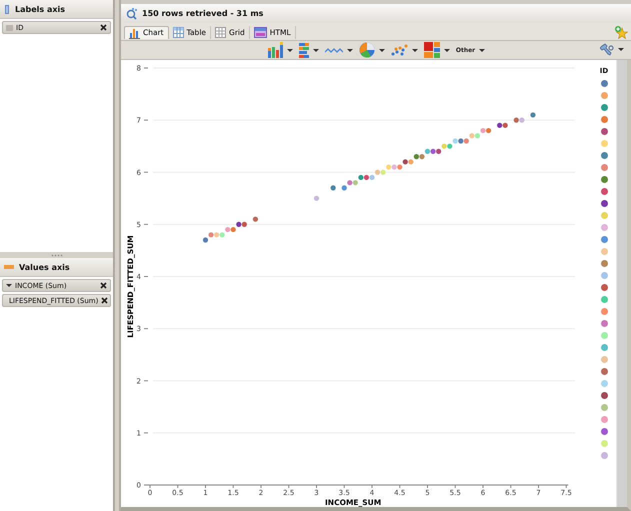 The width and height of the screenshot is (631, 511). What do you see at coordinates (44, 267) in the screenshot?
I see `panel-title: Values axis` at bounding box center [44, 267].